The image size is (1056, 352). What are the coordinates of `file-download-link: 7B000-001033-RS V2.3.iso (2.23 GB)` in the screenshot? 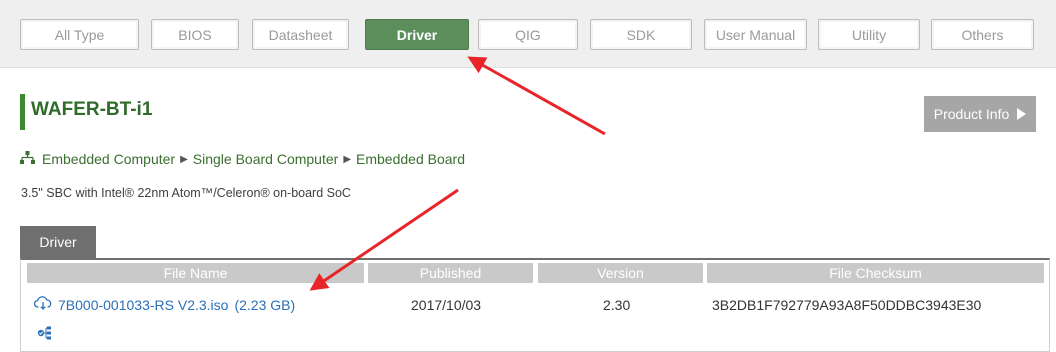 It's located at (164, 304).